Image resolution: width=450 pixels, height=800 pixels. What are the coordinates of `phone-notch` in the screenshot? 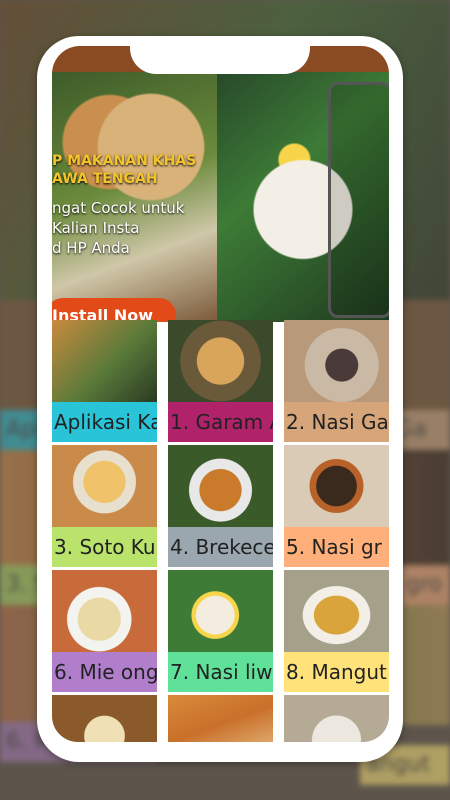 It's located at (220, 55).